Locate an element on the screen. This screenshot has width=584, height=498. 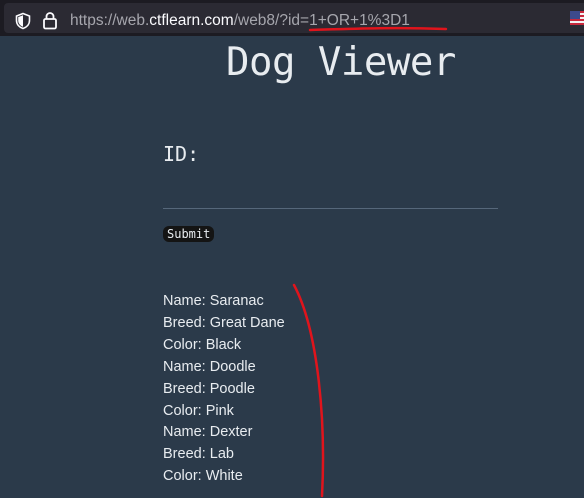
list-item: Color: Black is located at coordinates (202, 344).